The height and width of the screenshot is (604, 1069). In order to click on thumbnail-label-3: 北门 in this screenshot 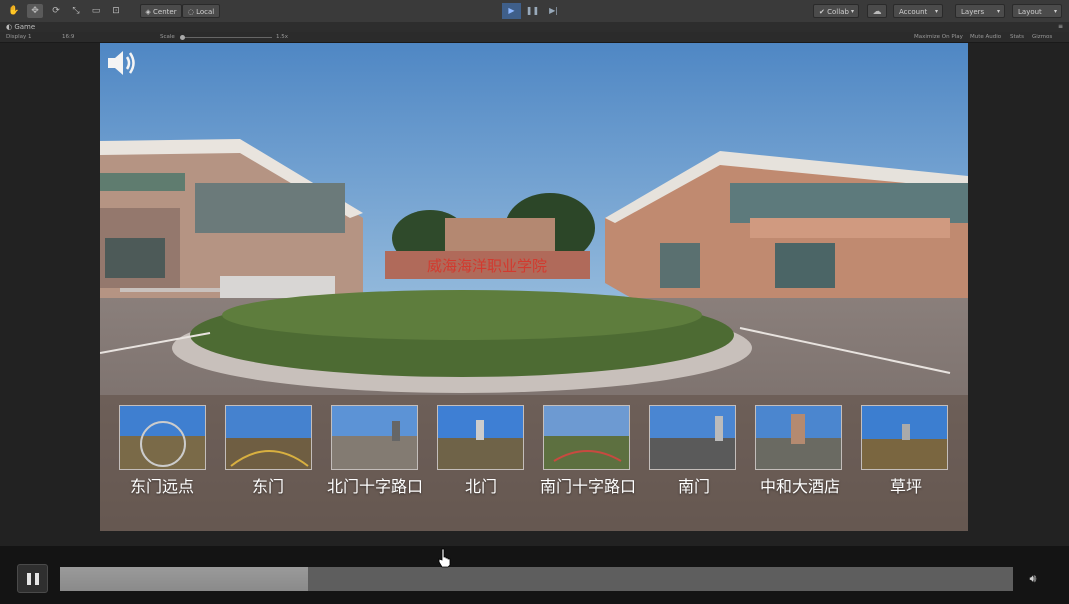, I will do `click(481, 487)`.